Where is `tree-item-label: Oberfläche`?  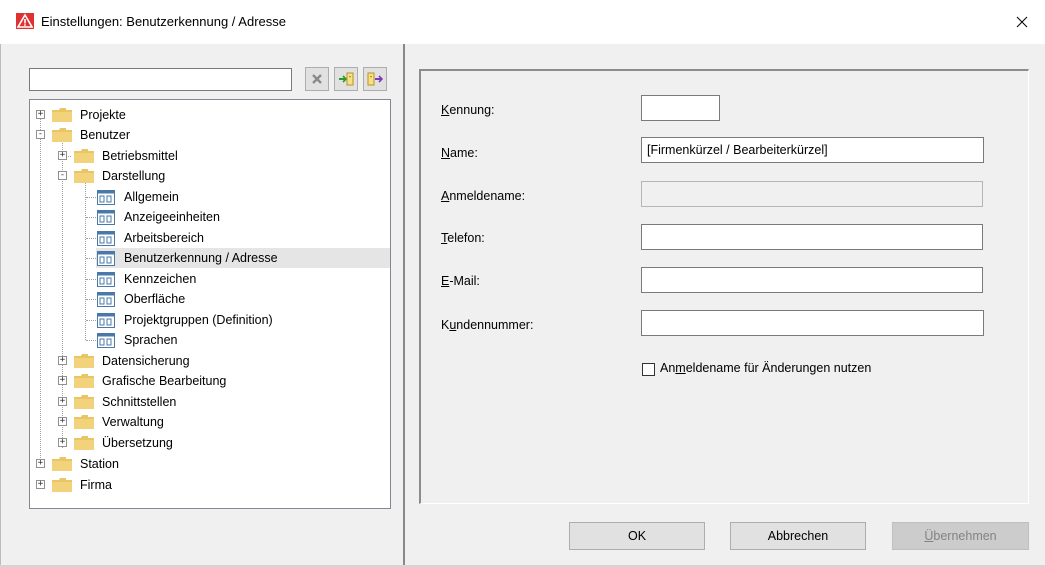
tree-item-label: Oberfläche is located at coordinates (155, 299).